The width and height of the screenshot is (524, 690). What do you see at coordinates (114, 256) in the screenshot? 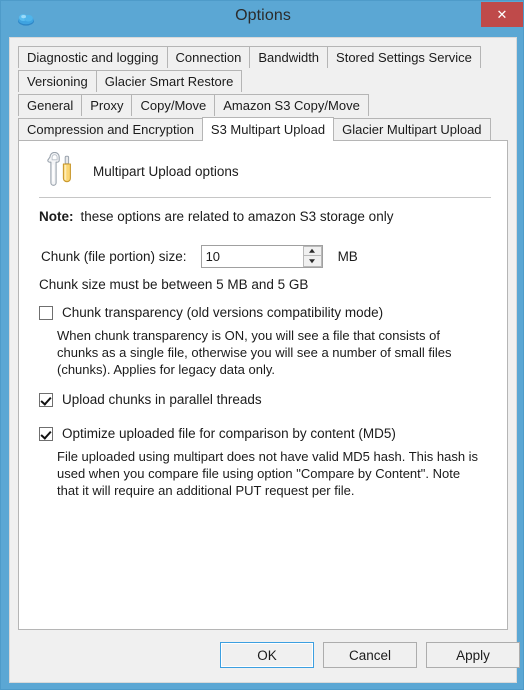
I see `chunk-size-label: Chunk (file portion) size:` at bounding box center [114, 256].